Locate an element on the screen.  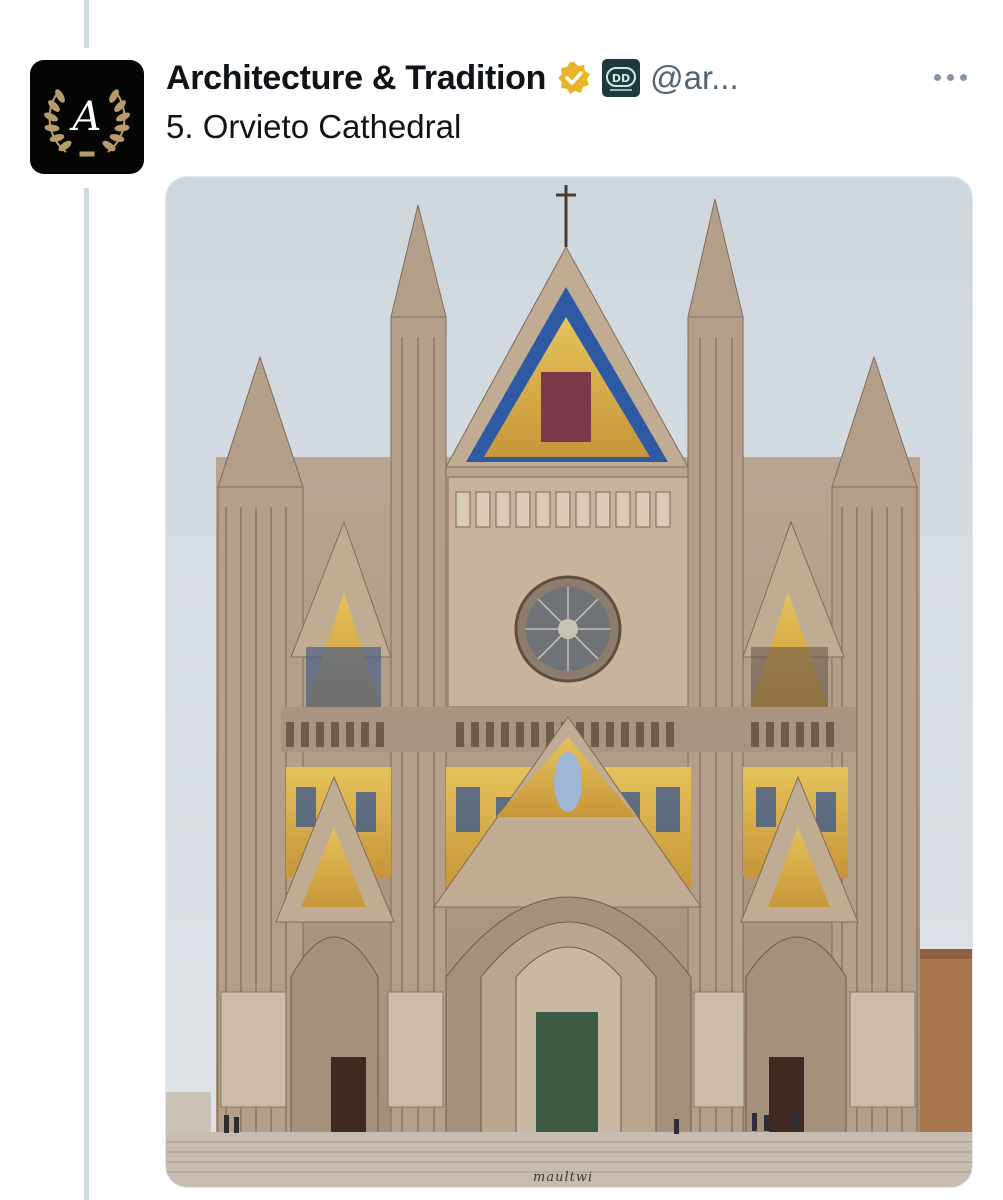
thread-line-top is located at coordinates (86, 24).